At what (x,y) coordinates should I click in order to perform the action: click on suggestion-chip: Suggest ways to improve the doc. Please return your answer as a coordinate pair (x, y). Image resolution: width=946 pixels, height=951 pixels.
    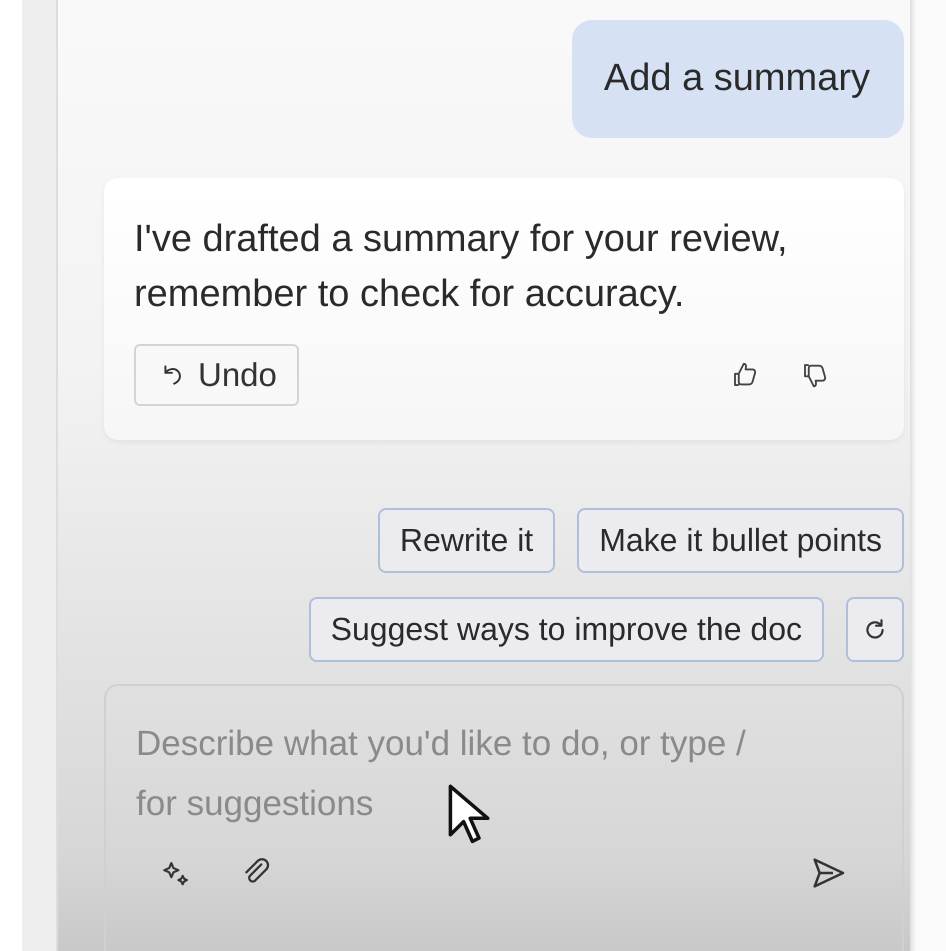
    Looking at the image, I should click on (566, 629).